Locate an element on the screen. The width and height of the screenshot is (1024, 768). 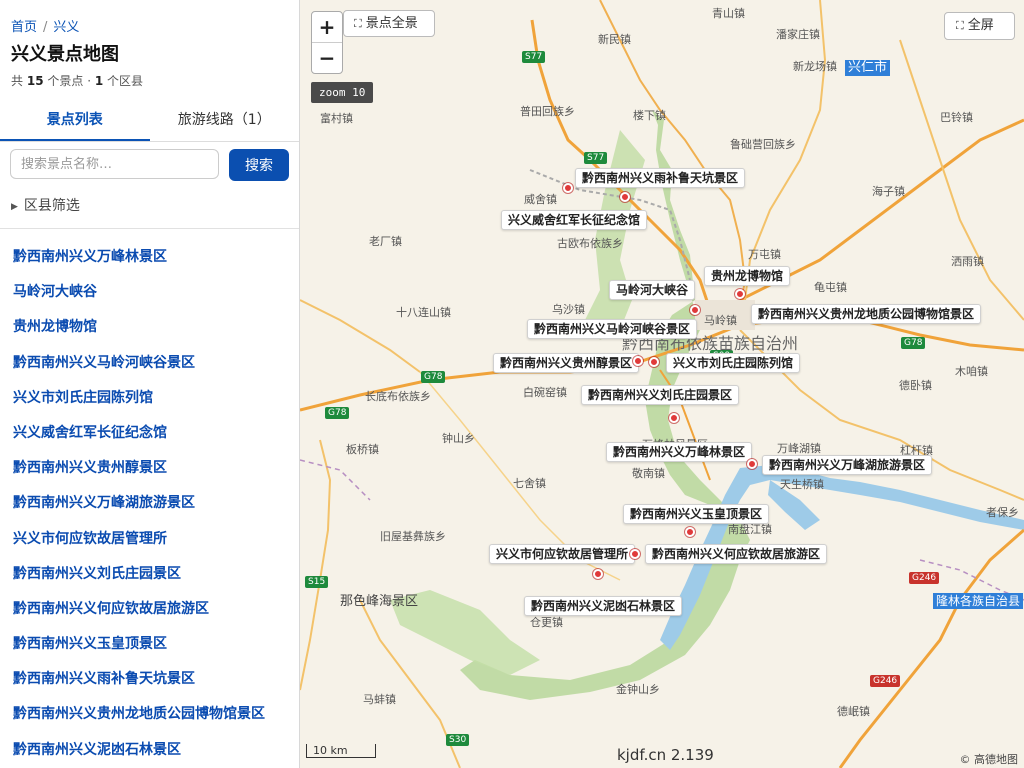
place-label: 仓更镇 is located at coordinates (546, 622).